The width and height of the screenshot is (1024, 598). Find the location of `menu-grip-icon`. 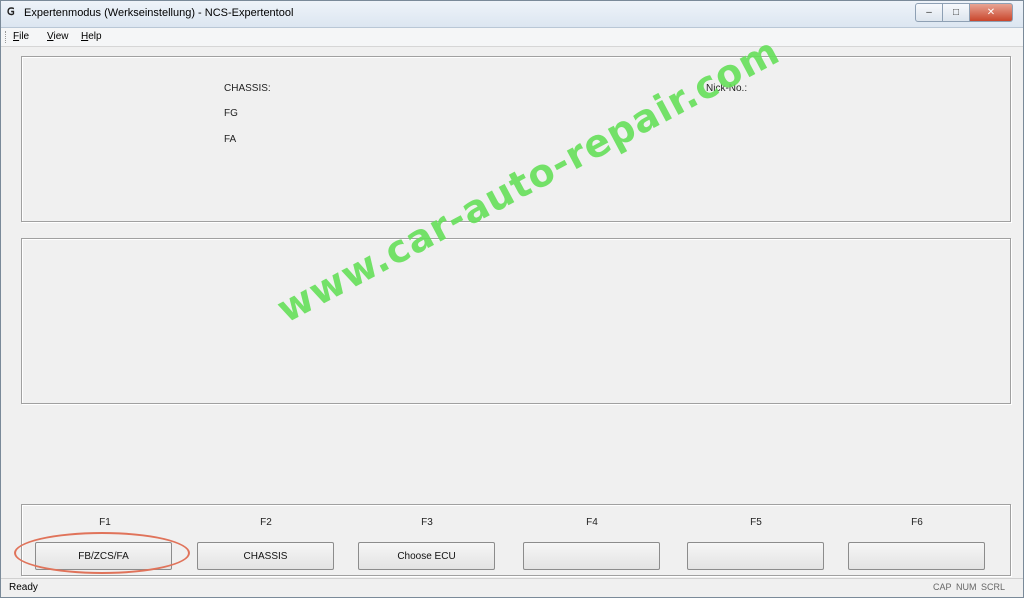

menu-grip-icon is located at coordinates (7, 37).